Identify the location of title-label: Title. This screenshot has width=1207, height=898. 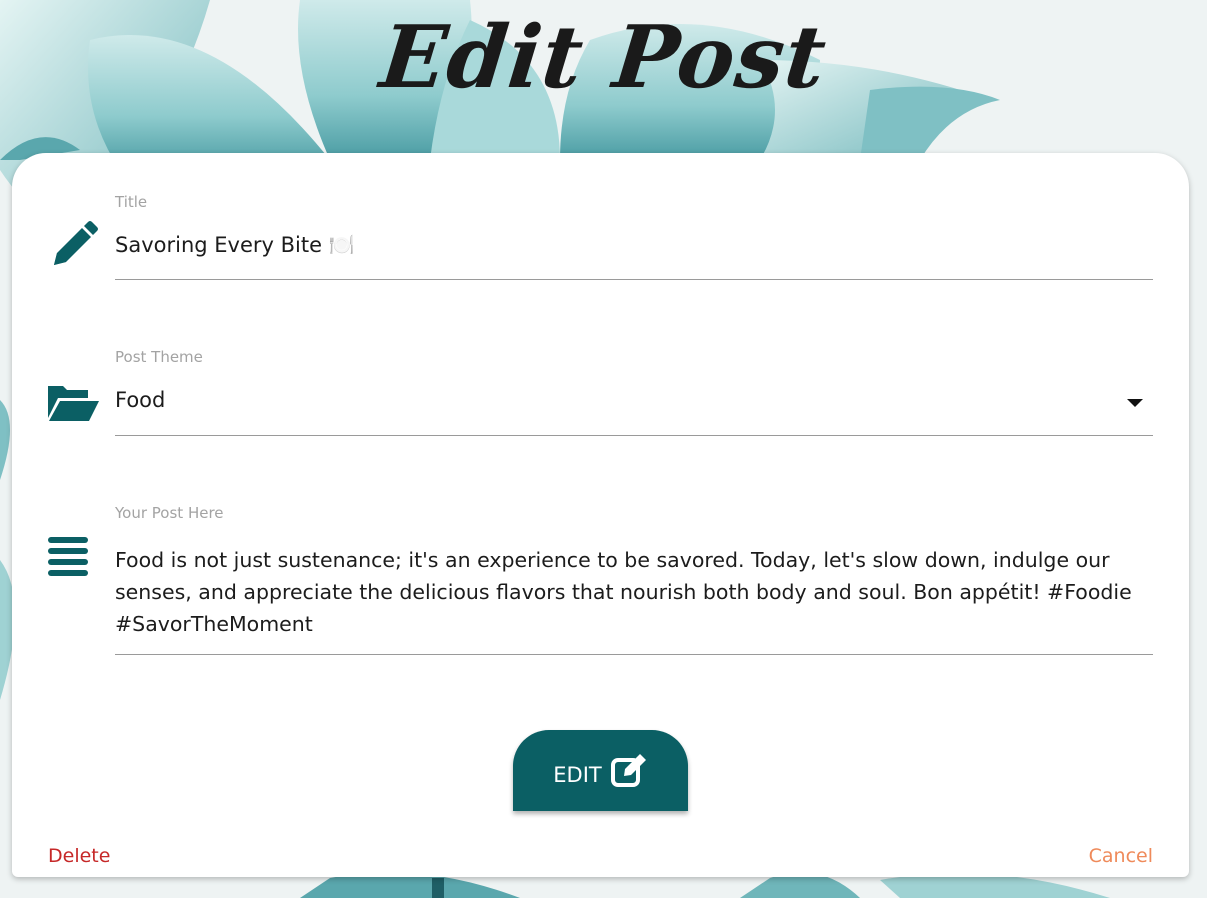
(131, 202).